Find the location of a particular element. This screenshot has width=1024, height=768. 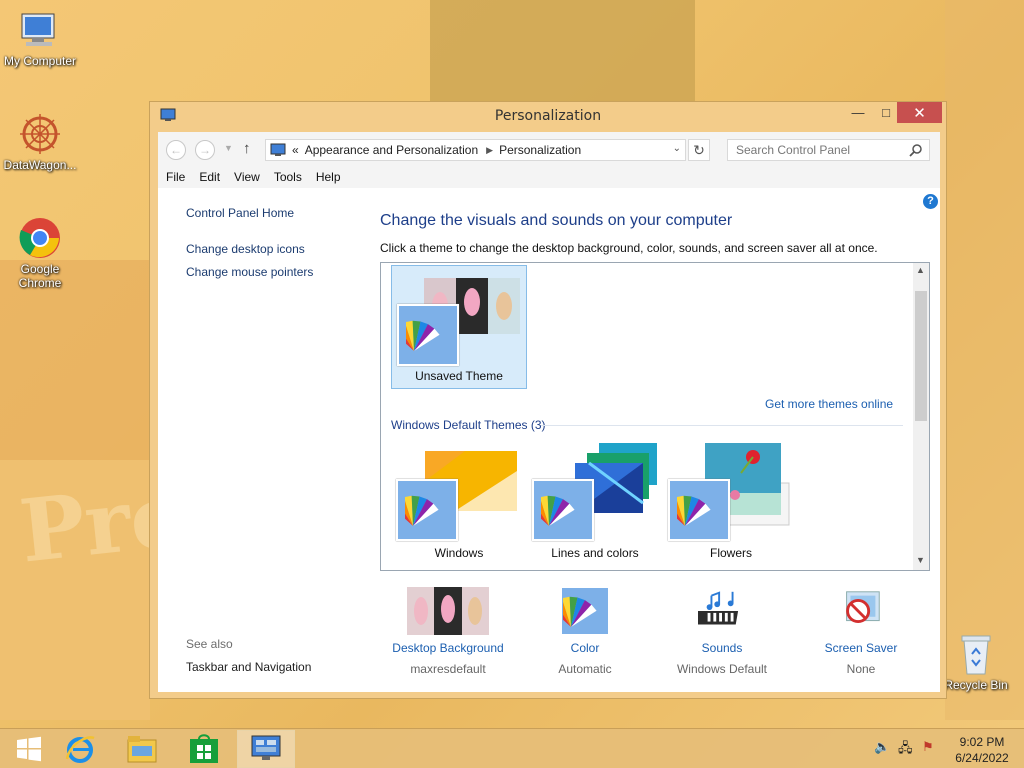

control-panel-taskbar-button is located at coordinates (266, 749).